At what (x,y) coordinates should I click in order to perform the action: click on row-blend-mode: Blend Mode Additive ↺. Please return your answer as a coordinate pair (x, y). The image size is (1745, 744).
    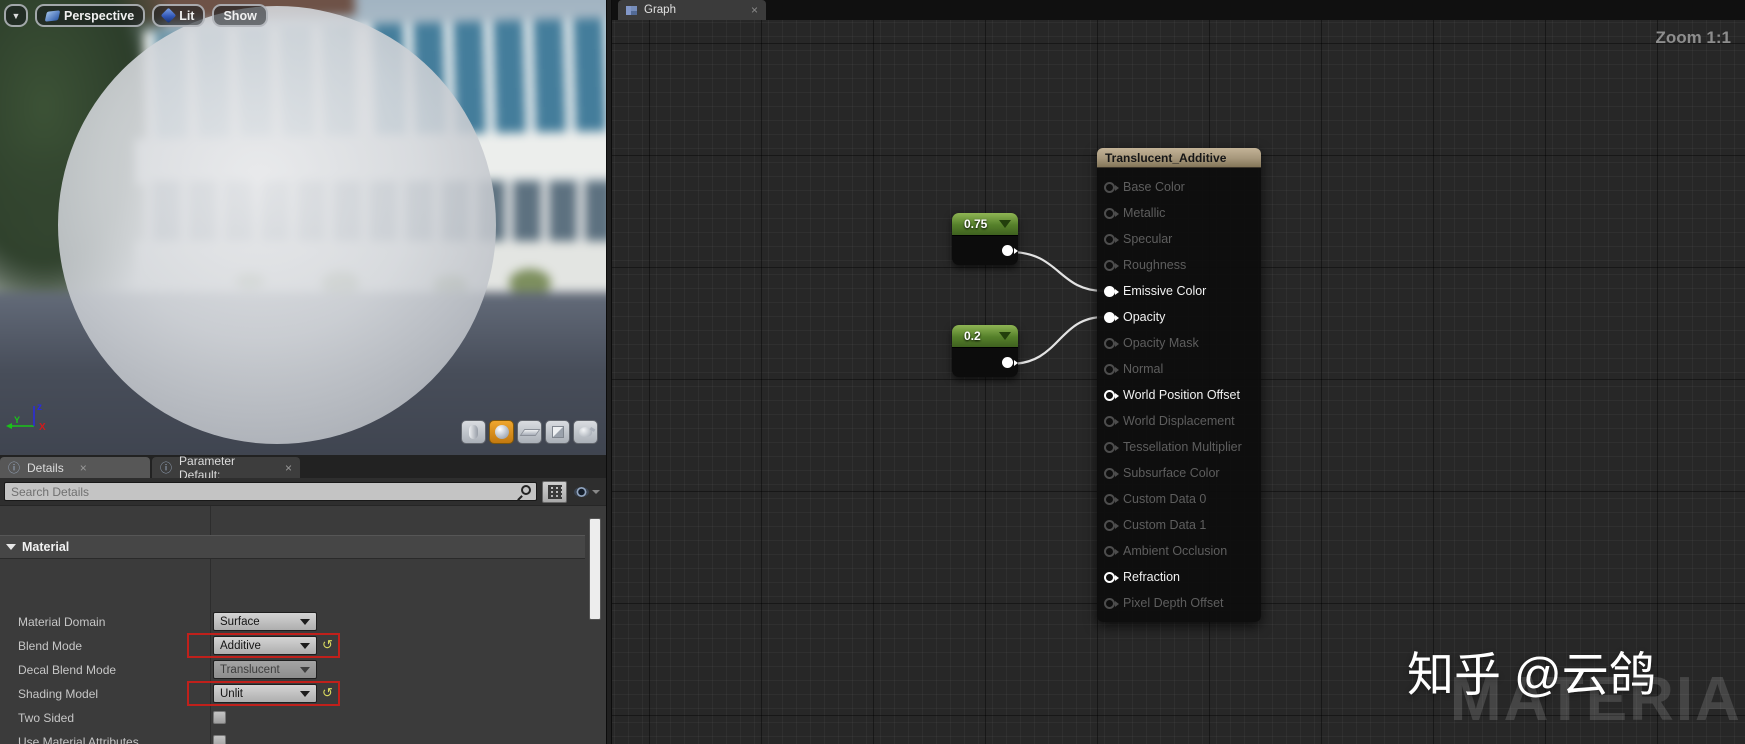
    Looking at the image, I should click on (292, 645).